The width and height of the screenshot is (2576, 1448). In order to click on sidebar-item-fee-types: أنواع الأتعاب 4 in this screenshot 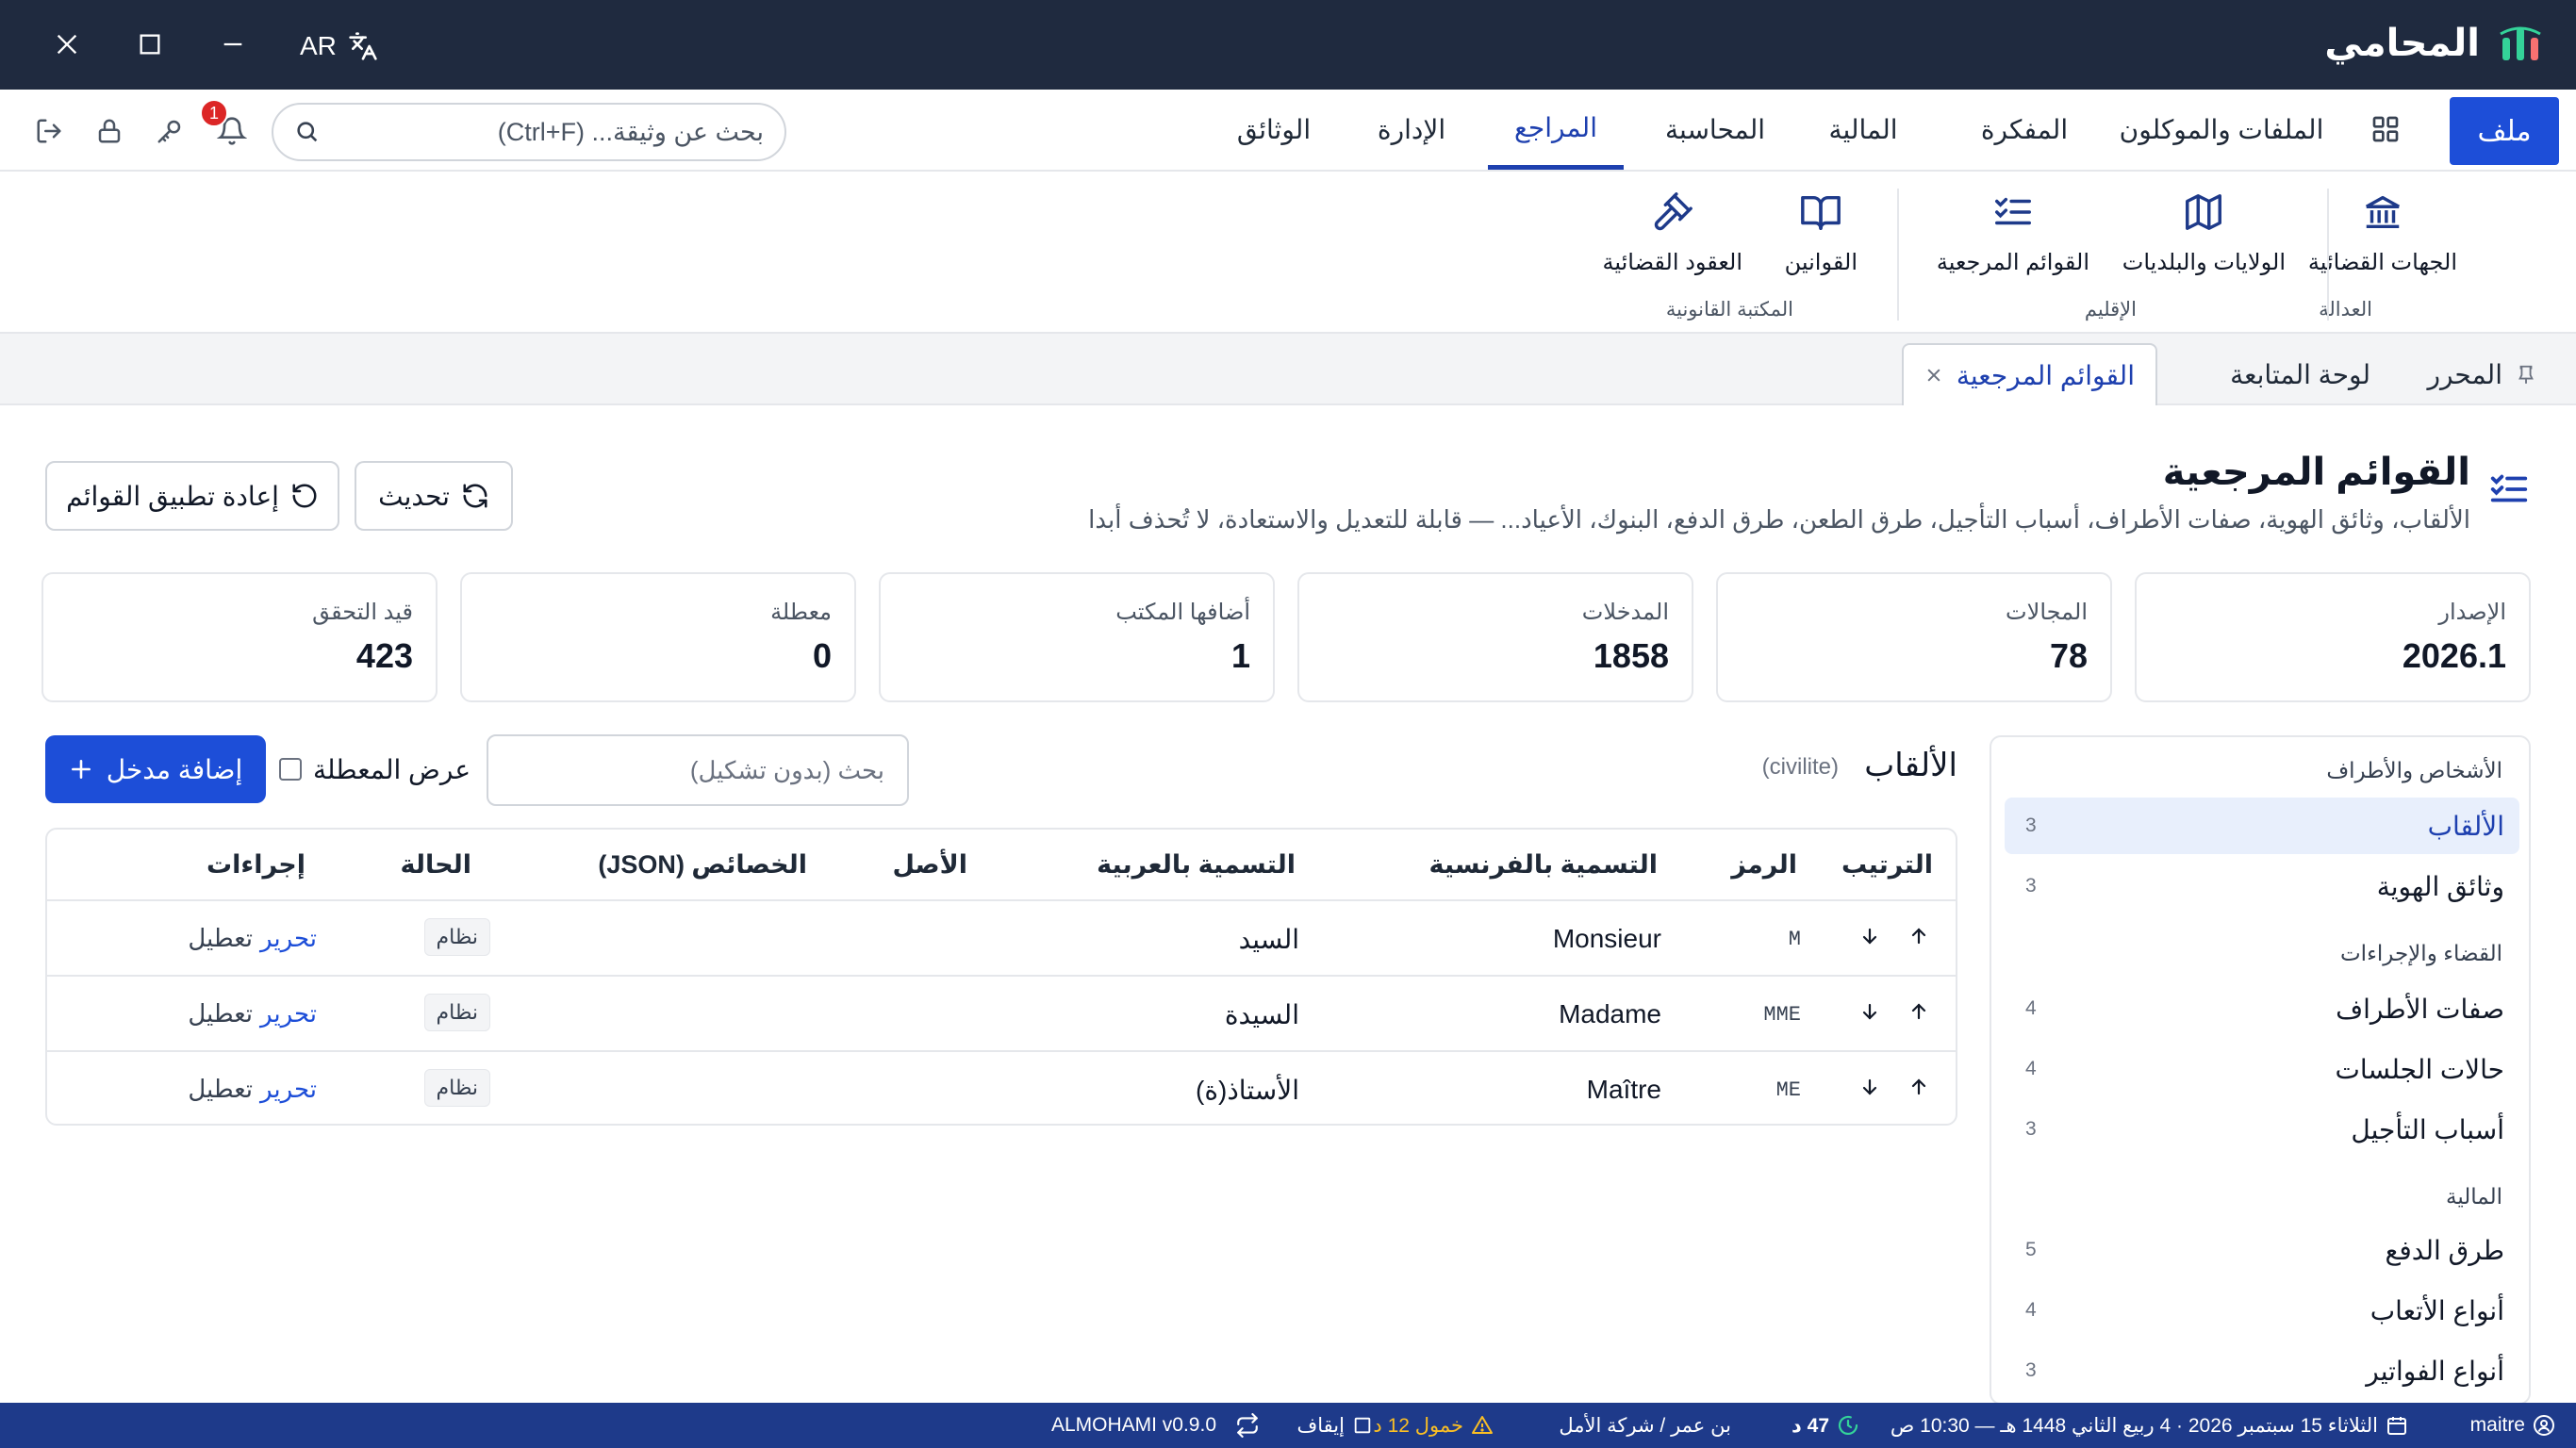, I will do `click(2262, 1310)`.